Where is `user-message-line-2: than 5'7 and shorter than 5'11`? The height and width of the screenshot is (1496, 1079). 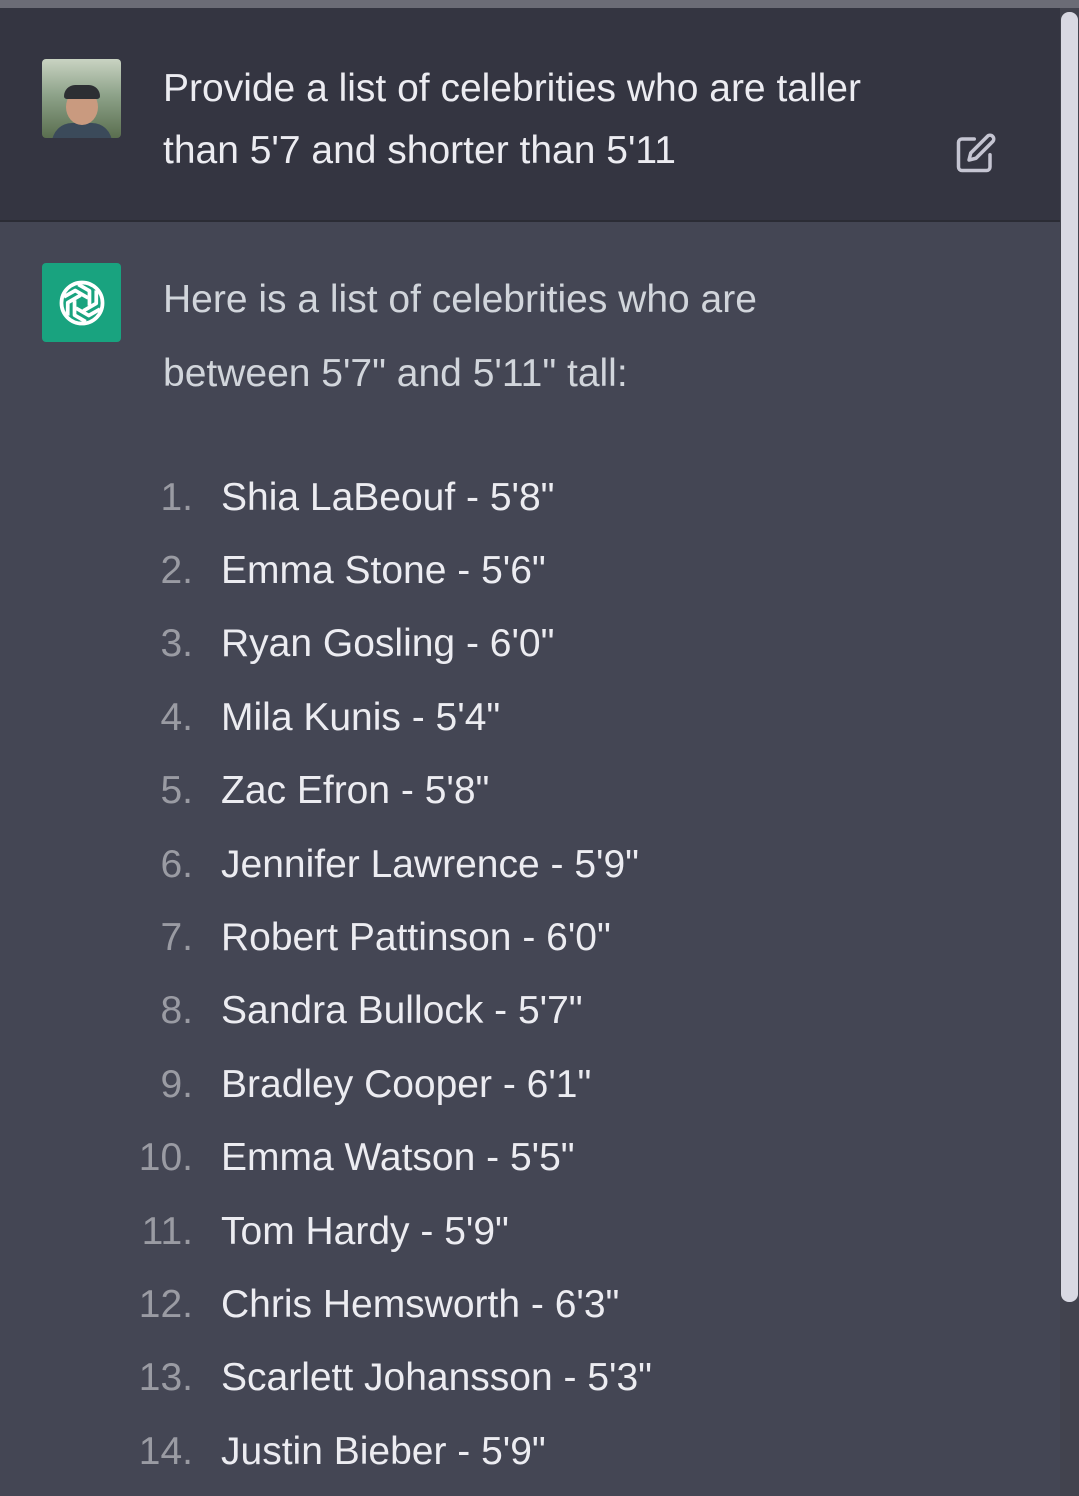
user-message-line-2: than 5'7 and shorter than 5'11 is located at coordinates (419, 150).